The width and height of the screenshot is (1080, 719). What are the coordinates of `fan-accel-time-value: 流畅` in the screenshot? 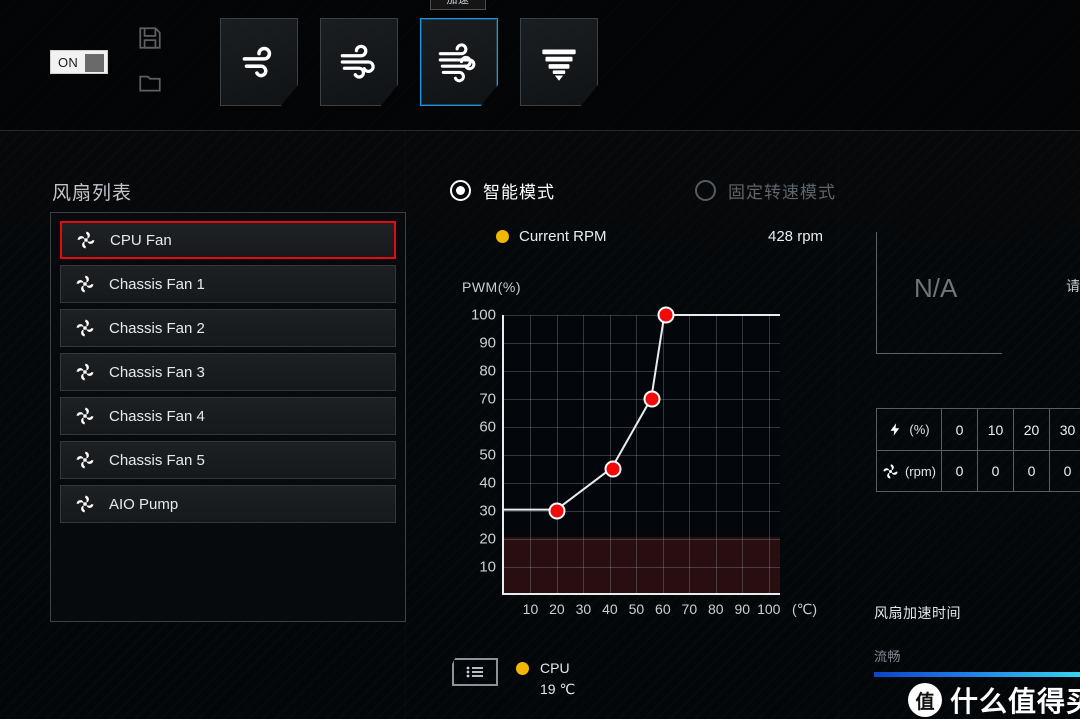 It's located at (888, 656).